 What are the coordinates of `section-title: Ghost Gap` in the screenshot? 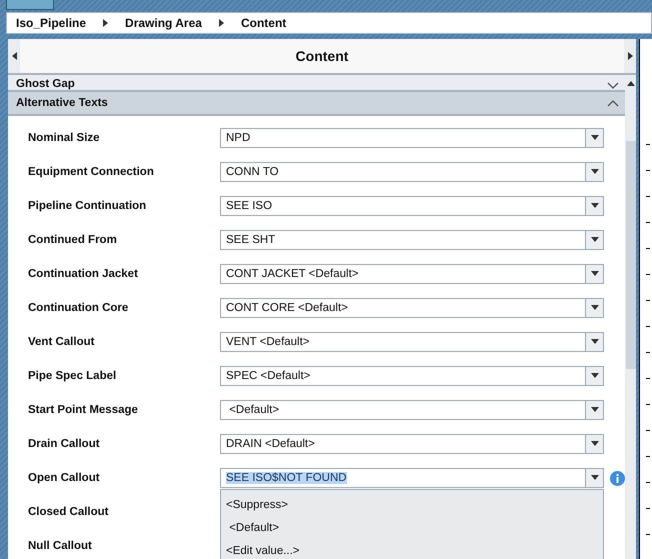 It's located at (45, 84).